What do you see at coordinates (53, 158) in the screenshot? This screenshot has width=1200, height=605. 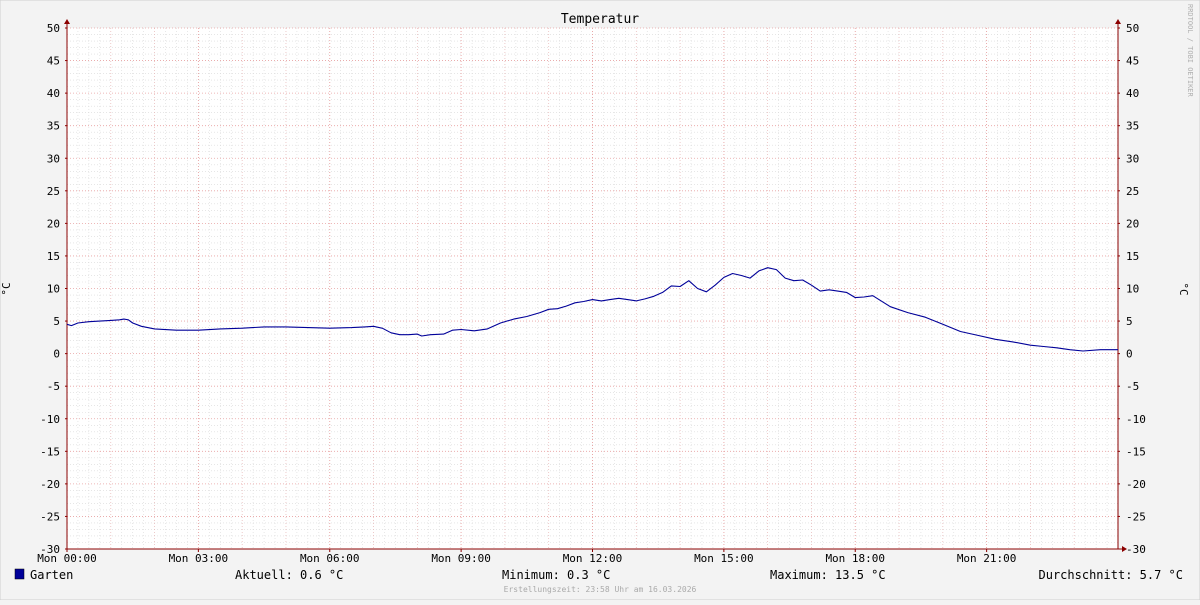 I see `y-tick-label-left: 30` at bounding box center [53, 158].